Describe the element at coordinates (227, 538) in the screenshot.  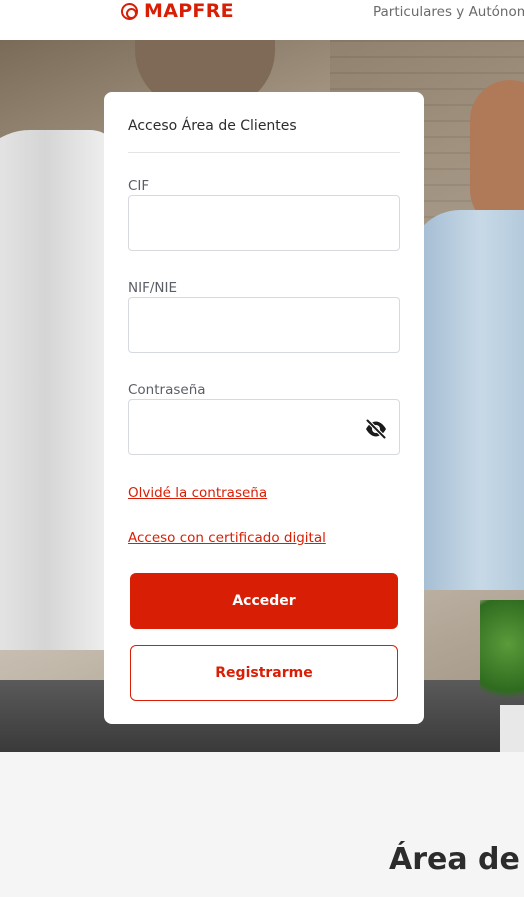
I see `digital-certificate-link: Acceso con certificado digital` at that location.